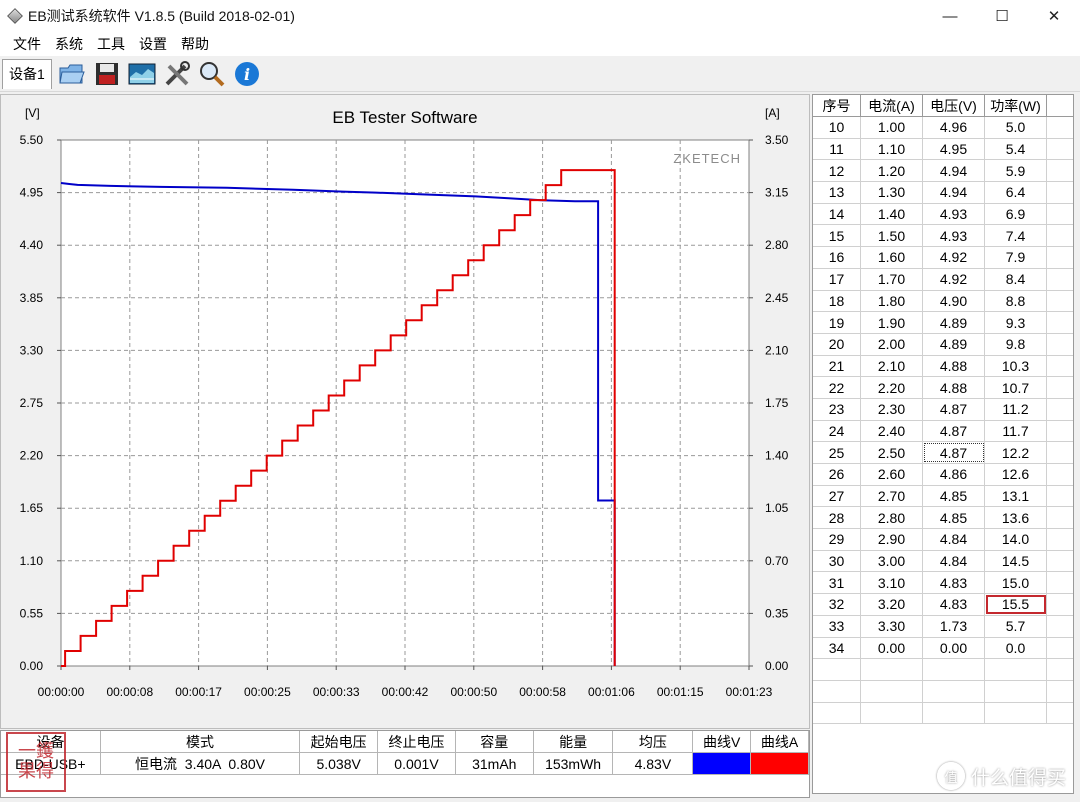 The image size is (1080, 802). Describe the element at coordinates (943, 279) in the screenshot. I see `table-row: 17 1.70 4.92 8.4` at that location.